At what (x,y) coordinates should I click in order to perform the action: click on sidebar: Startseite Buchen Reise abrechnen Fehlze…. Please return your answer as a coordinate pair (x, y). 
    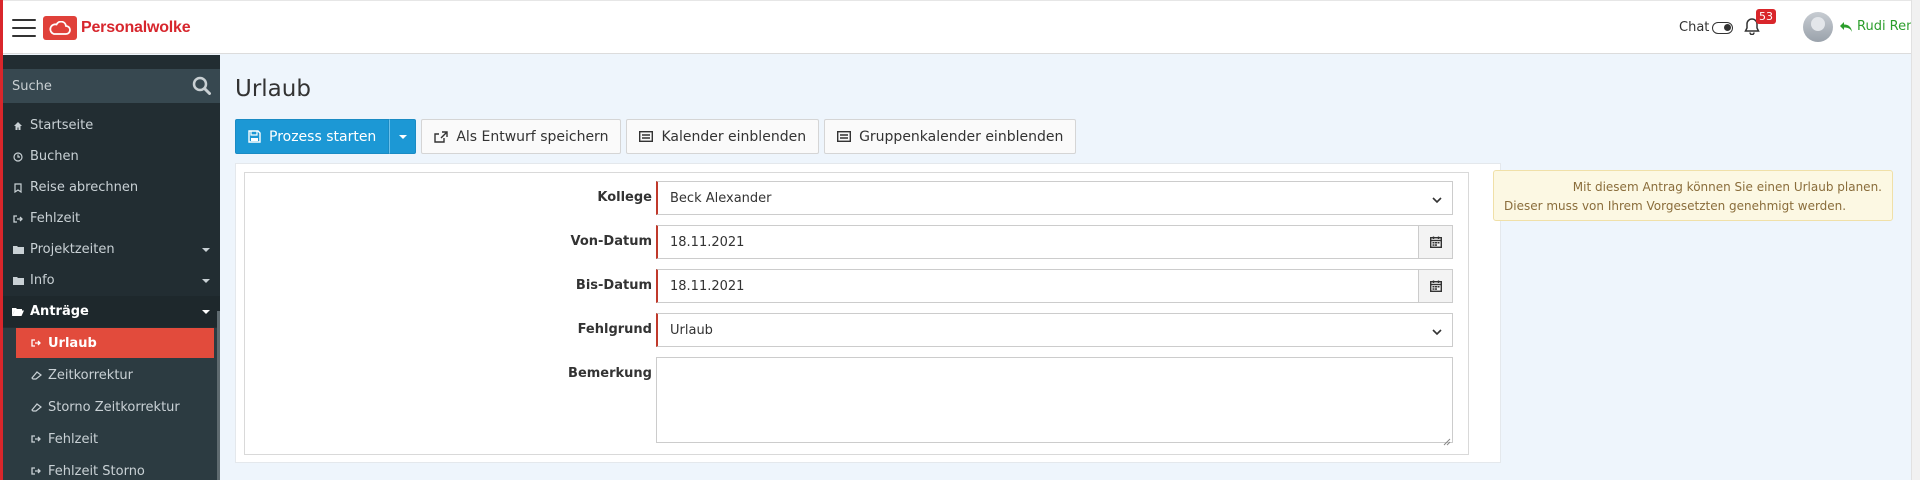
    Looking at the image, I should click on (111, 267).